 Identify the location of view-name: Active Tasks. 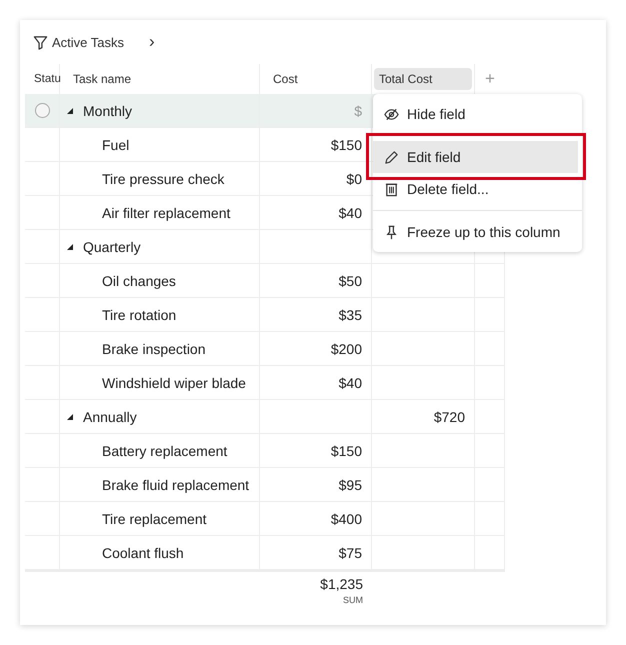
(88, 42).